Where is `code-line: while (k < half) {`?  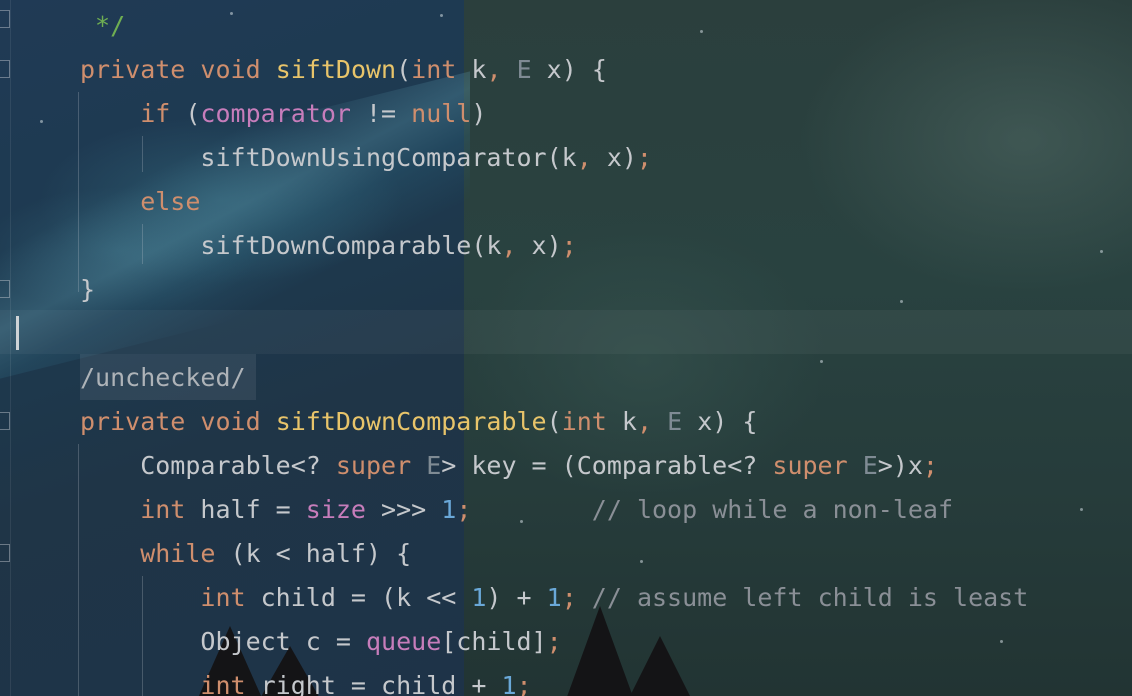
code-line: while (k < half) { is located at coordinates (245, 554).